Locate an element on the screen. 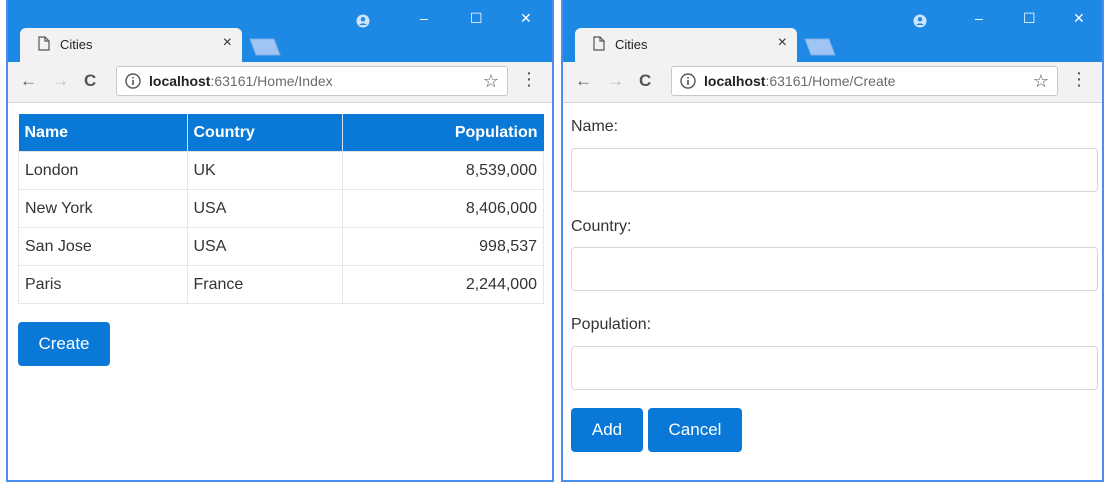  table-cell: London is located at coordinates (103, 170).